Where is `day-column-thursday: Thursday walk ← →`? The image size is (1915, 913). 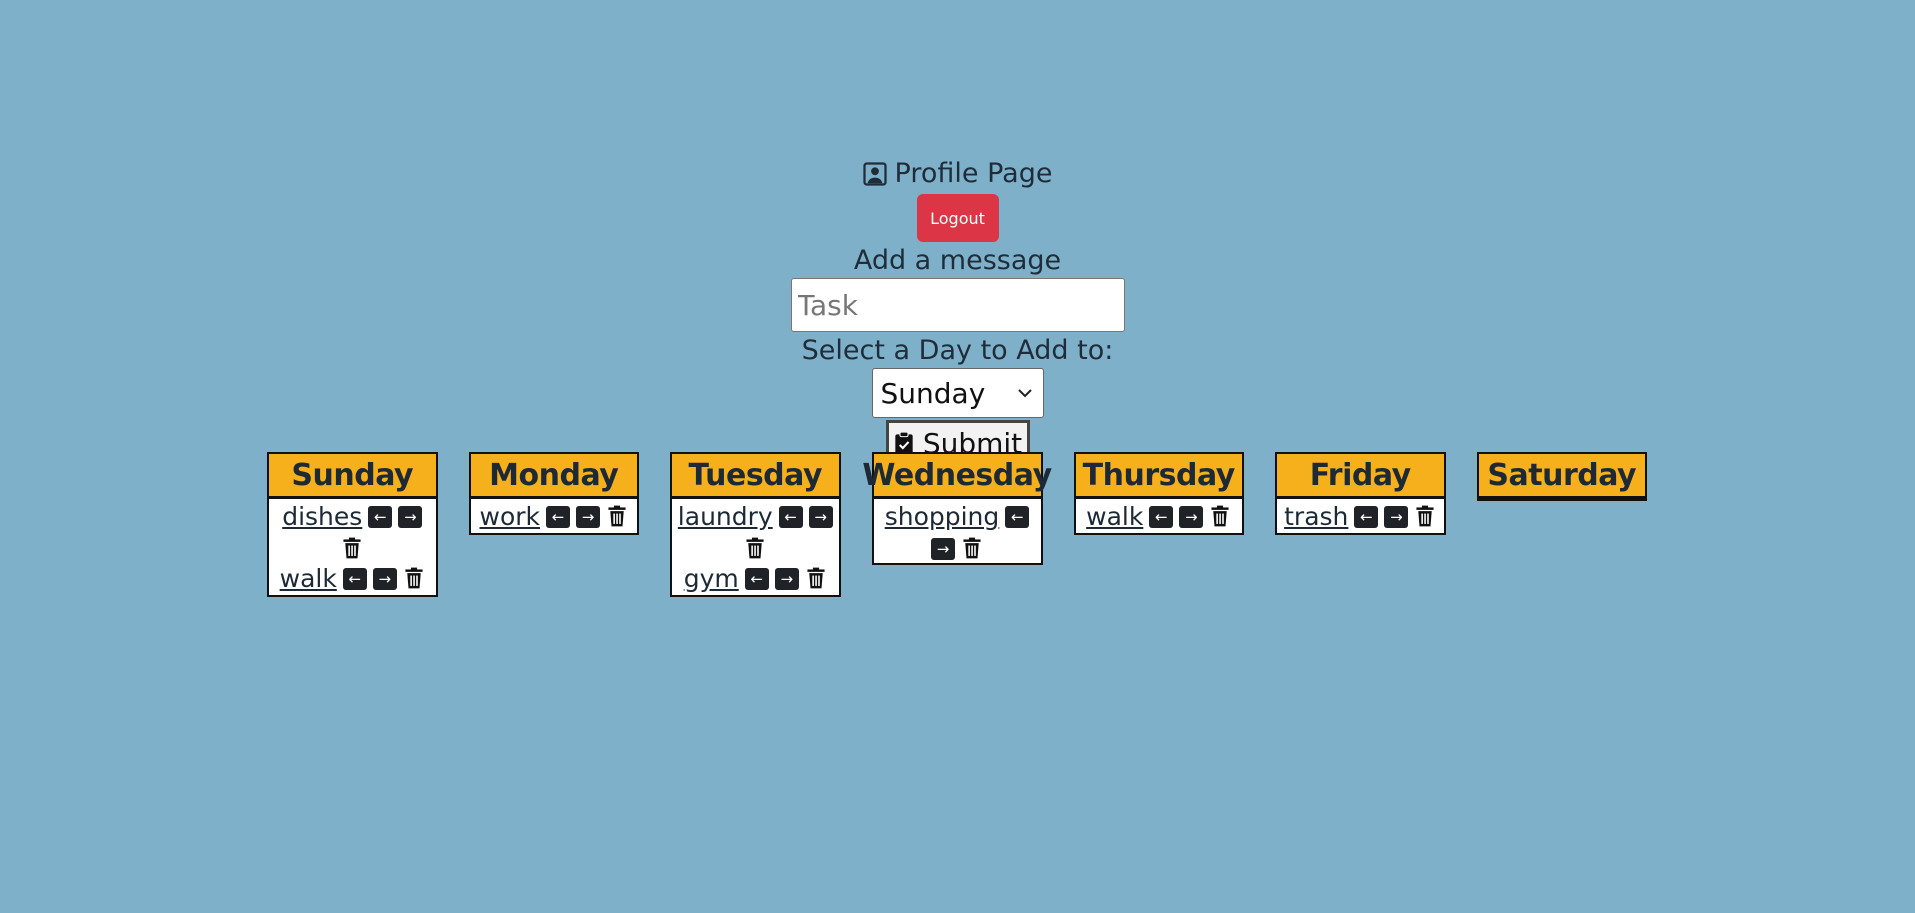 day-column-thursday: Thursday walk ← → is located at coordinates (1158, 493).